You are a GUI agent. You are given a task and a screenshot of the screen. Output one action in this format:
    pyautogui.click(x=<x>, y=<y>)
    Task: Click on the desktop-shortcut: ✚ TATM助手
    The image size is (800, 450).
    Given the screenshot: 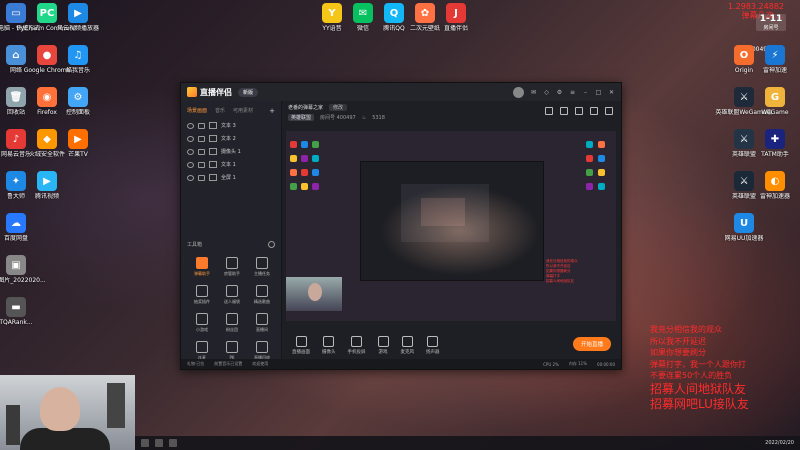 What is the action you would take?
    pyautogui.click(x=772, y=143)
    